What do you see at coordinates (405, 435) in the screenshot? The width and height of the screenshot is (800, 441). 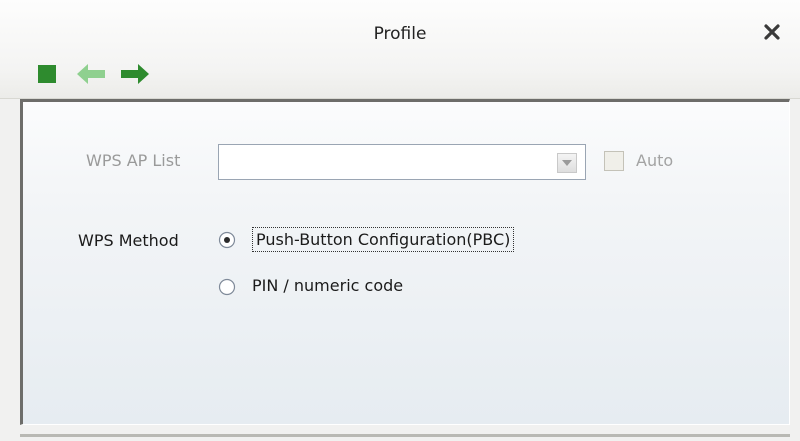 I see `bottom-divider` at bounding box center [405, 435].